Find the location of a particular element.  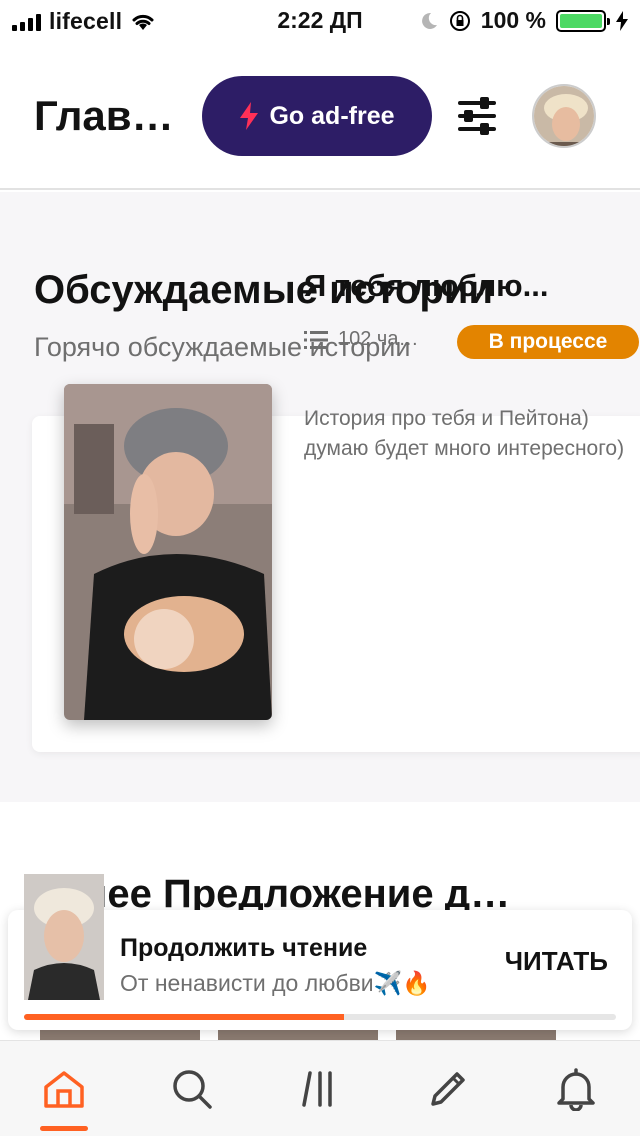

notifications-icon is located at coordinates (576, 1089).